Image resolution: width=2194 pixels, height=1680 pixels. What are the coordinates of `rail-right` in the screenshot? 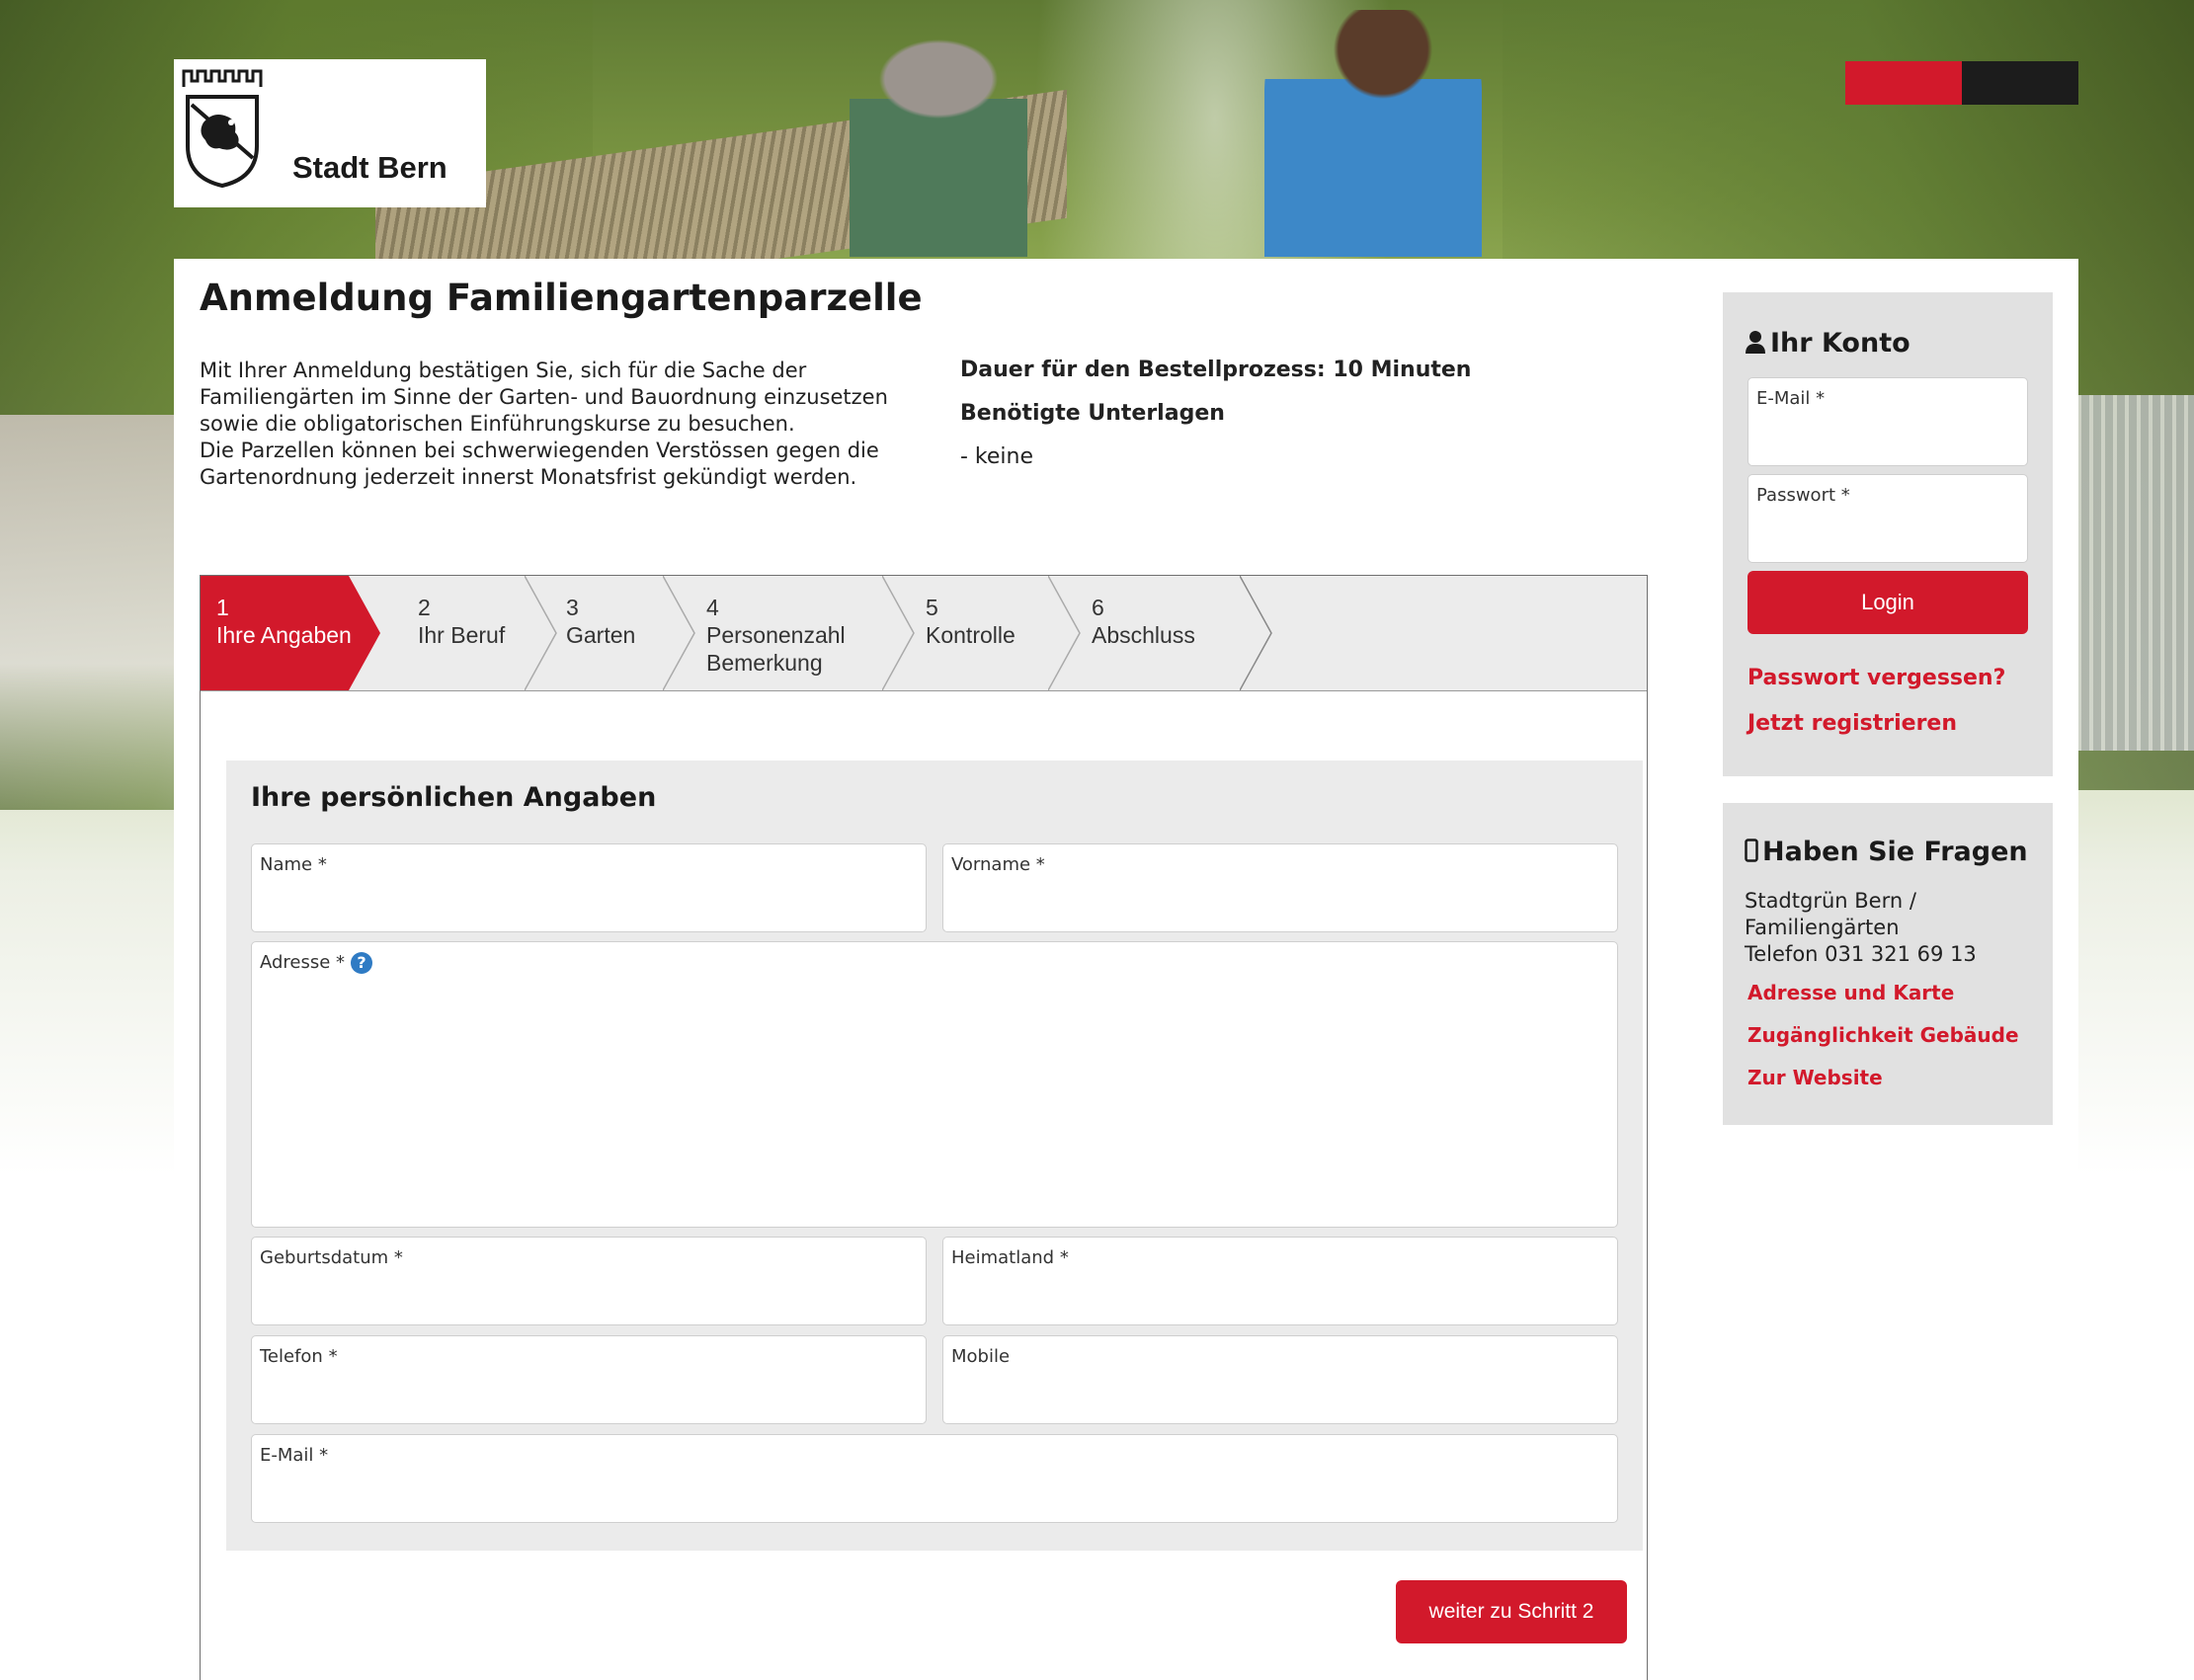 It's located at (2130, 573).